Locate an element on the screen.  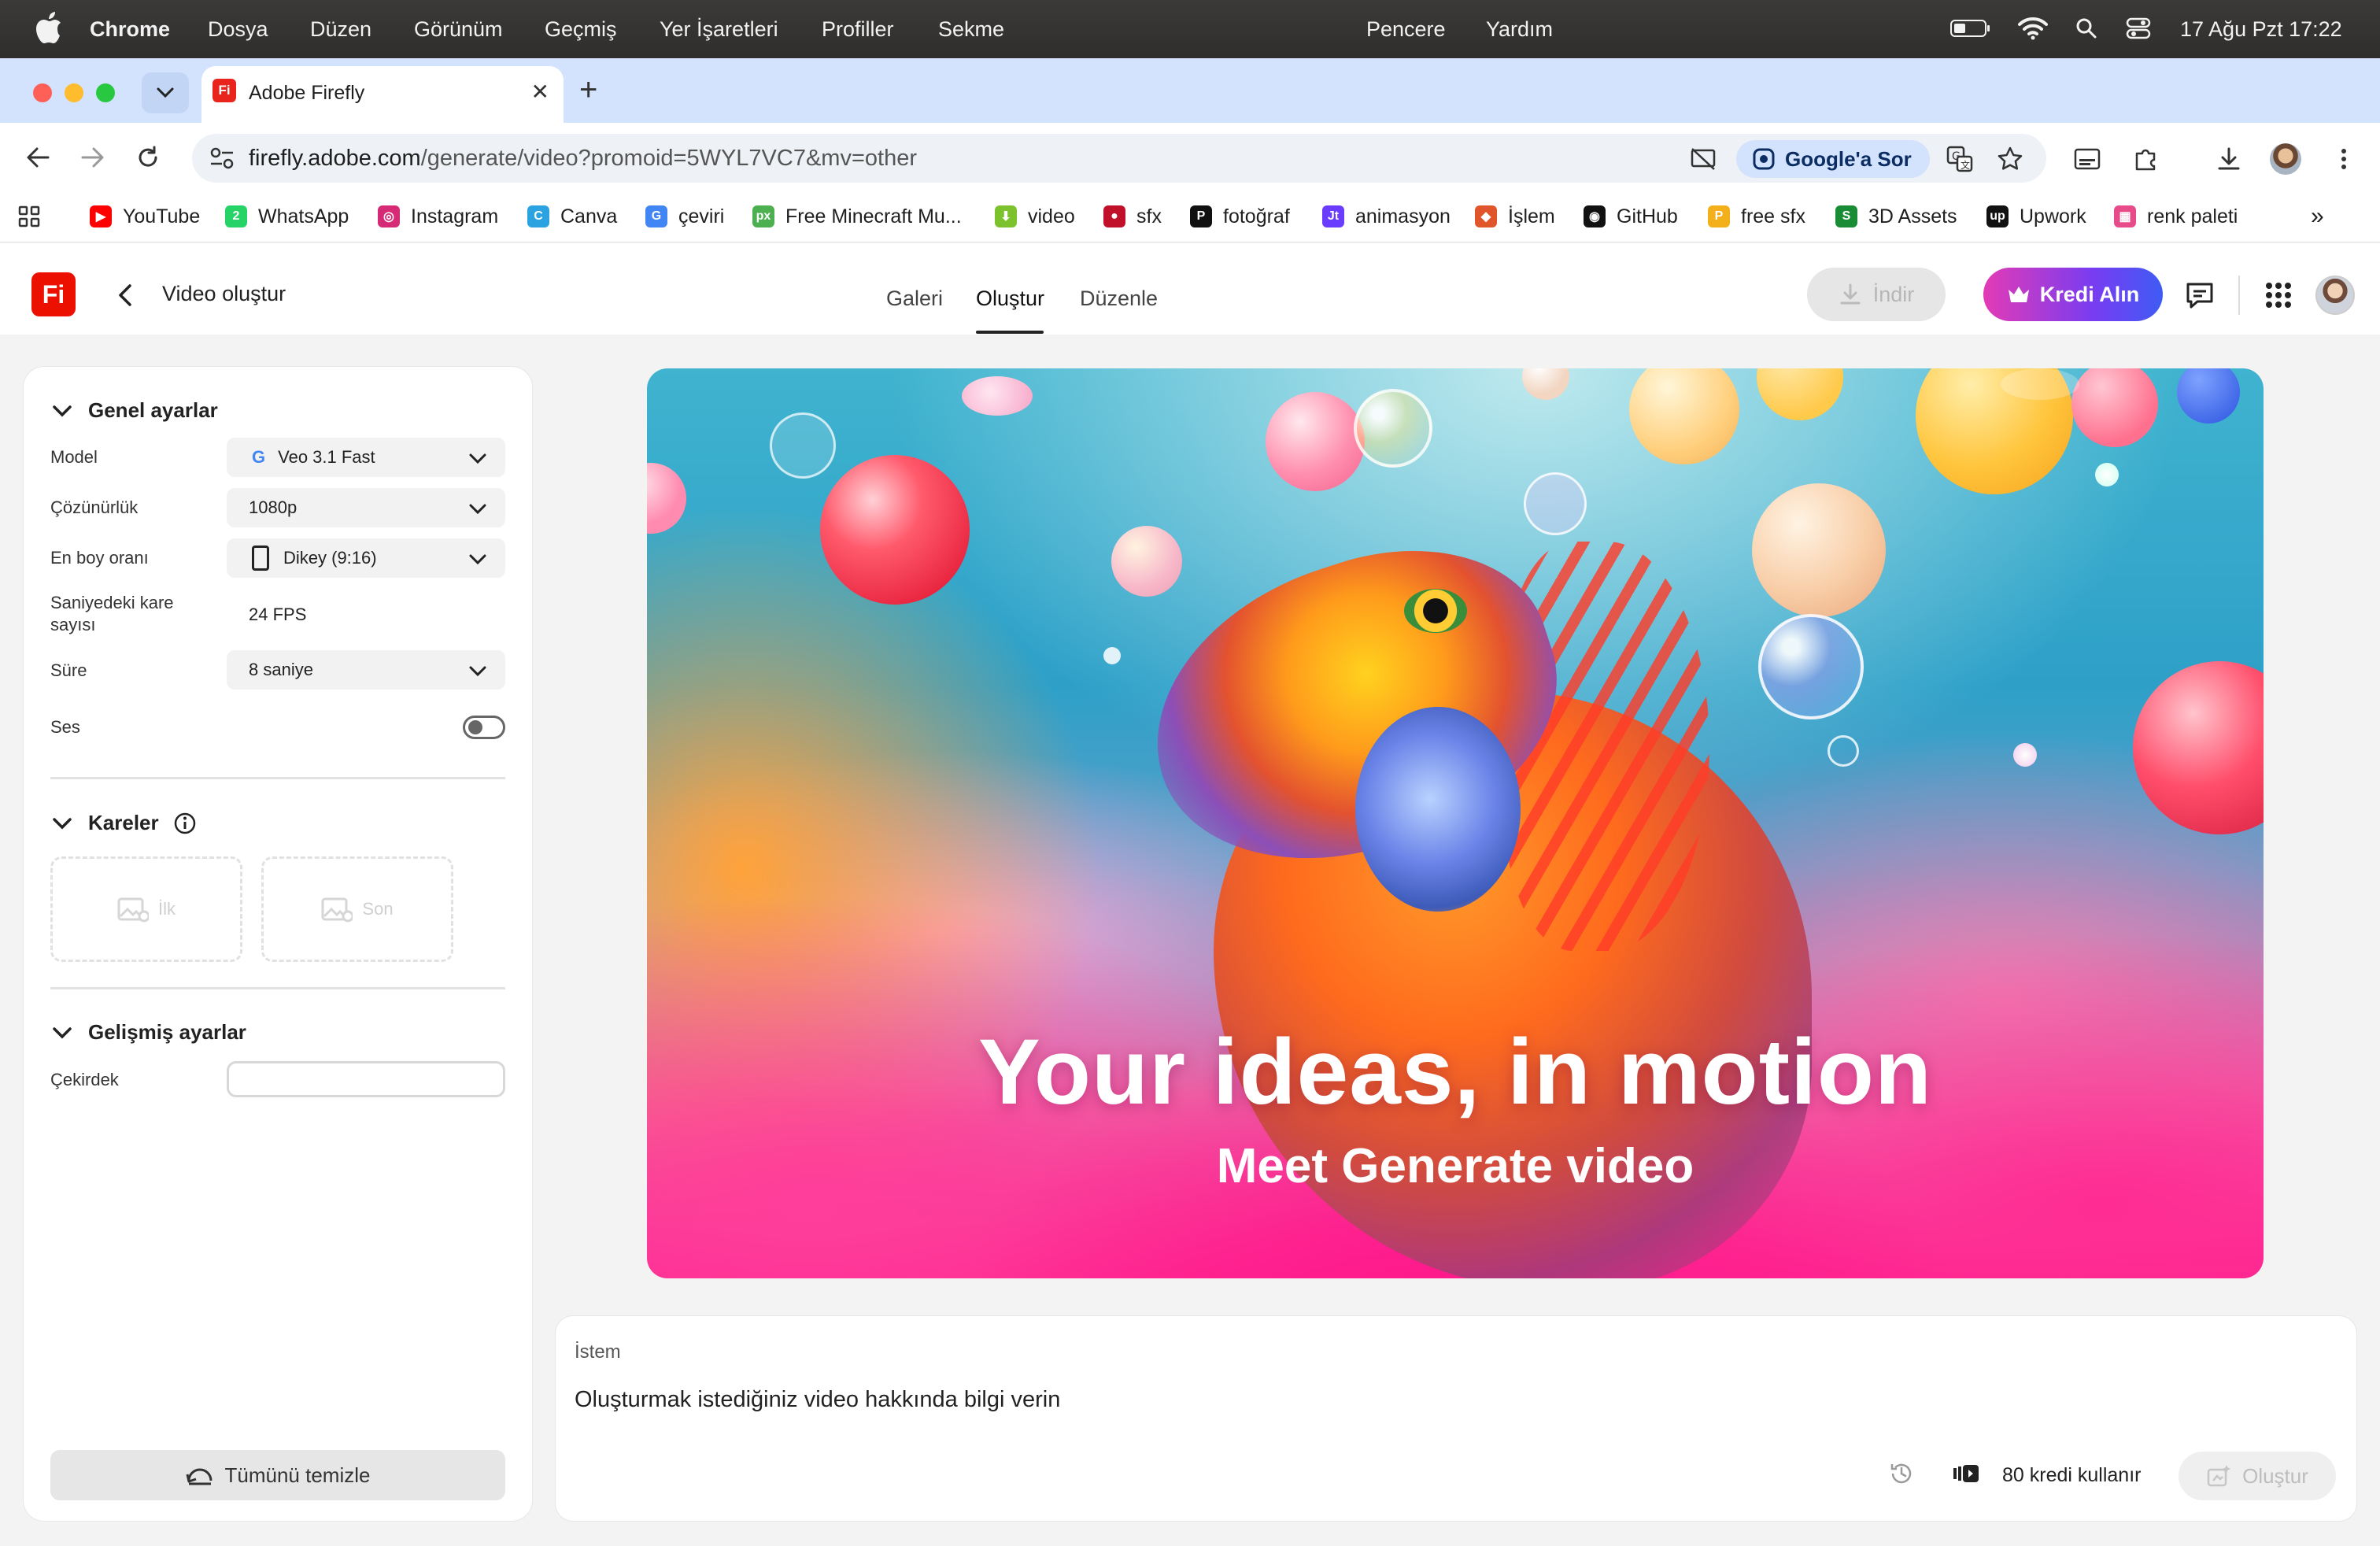
aspect-ratio-label: En boy oranı is located at coordinates (99, 558).